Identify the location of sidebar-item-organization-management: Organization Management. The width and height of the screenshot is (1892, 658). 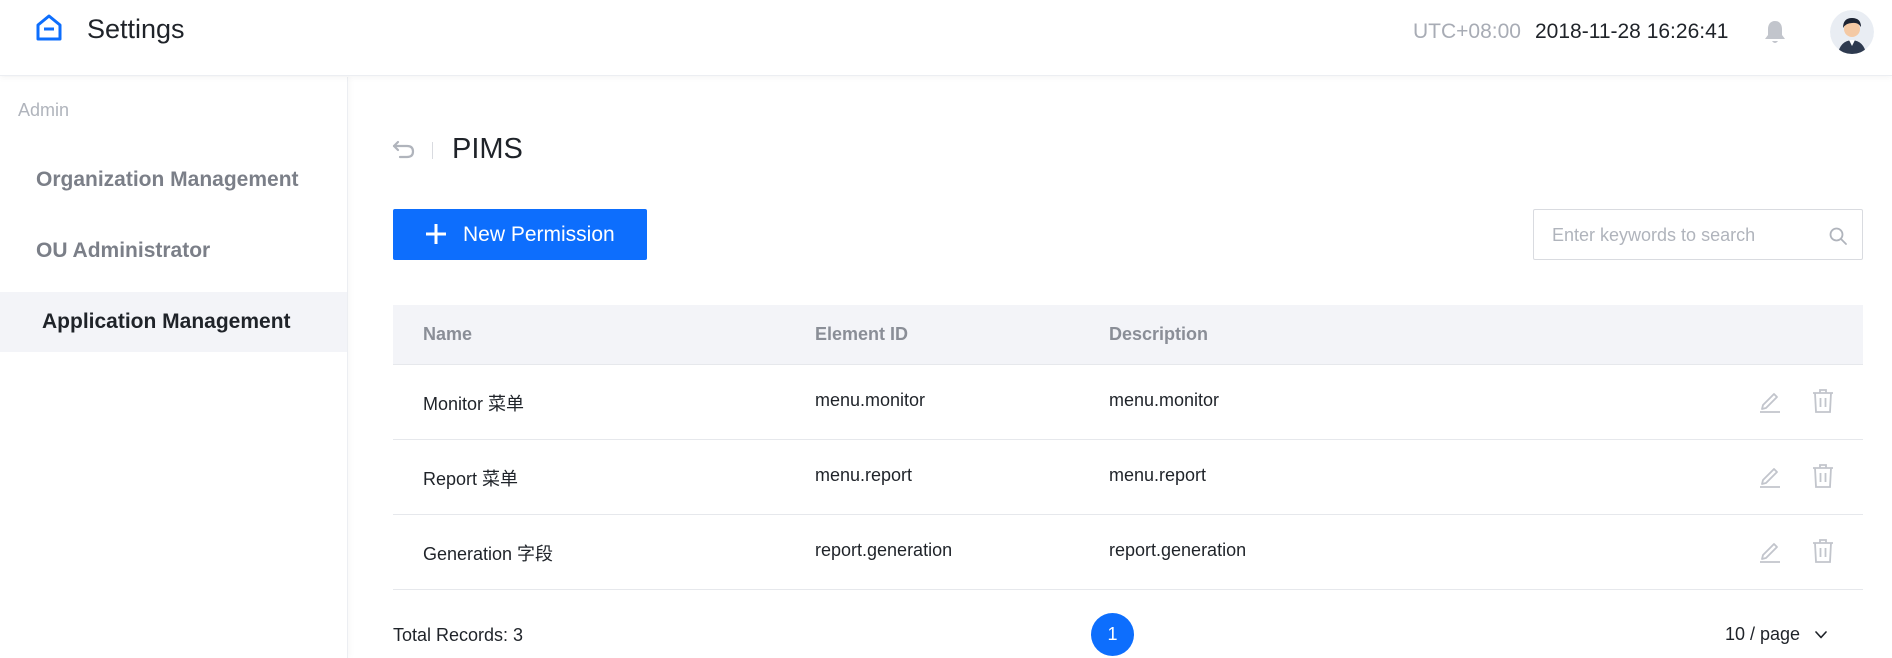
(173, 180).